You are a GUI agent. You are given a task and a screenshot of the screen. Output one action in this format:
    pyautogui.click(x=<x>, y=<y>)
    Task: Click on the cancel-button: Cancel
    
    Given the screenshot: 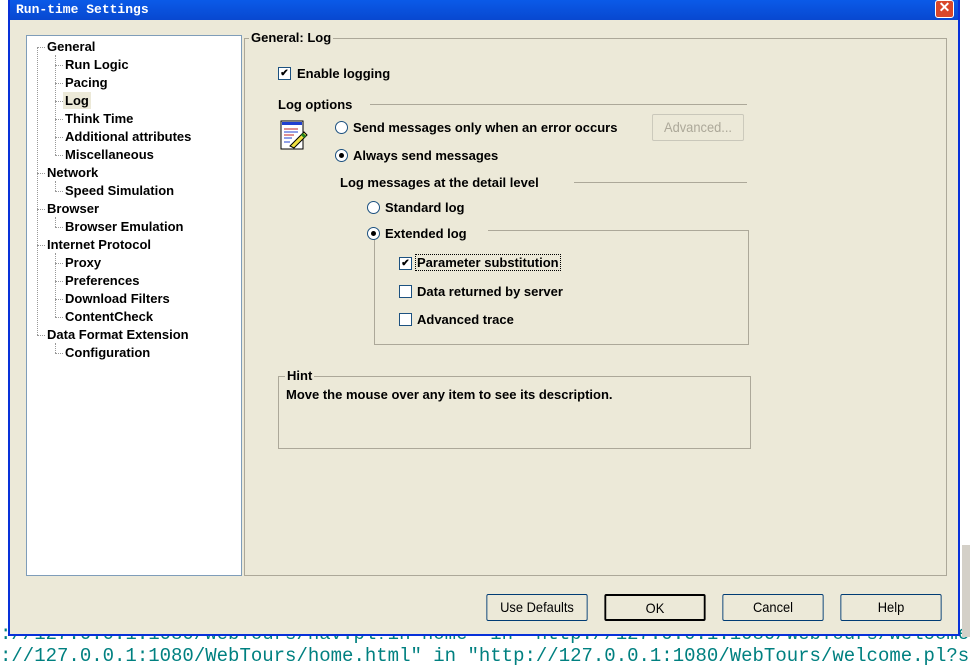 What is the action you would take?
    pyautogui.click(x=773, y=607)
    